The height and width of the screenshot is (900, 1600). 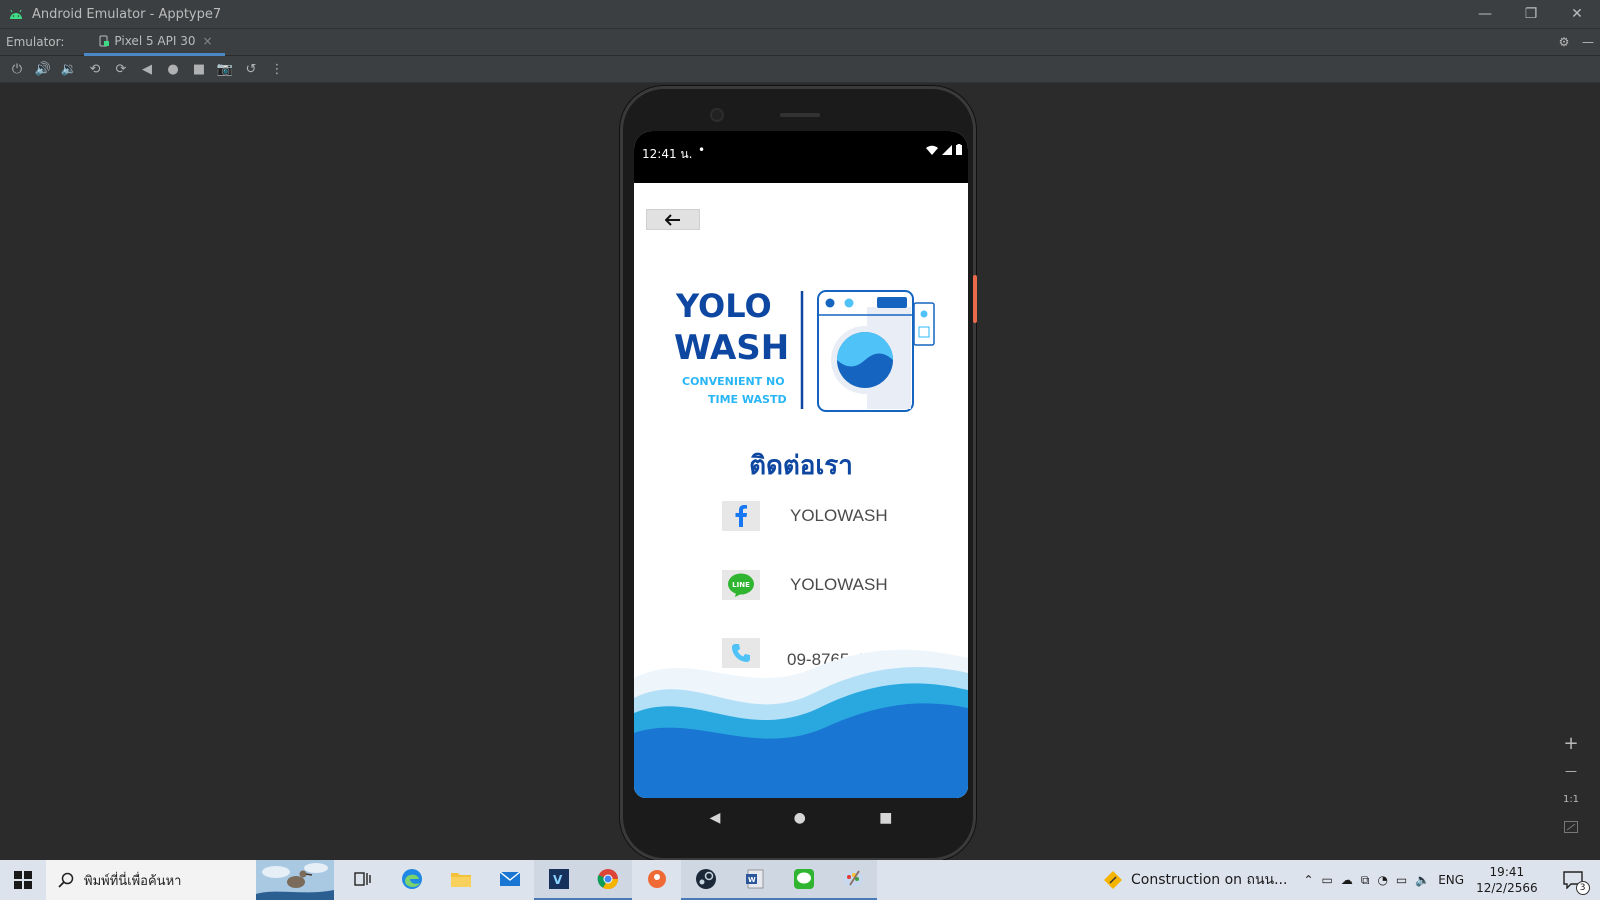 What do you see at coordinates (121, 69) in the screenshot?
I see `rotate-right-icon: ⟳` at bounding box center [121, 69].